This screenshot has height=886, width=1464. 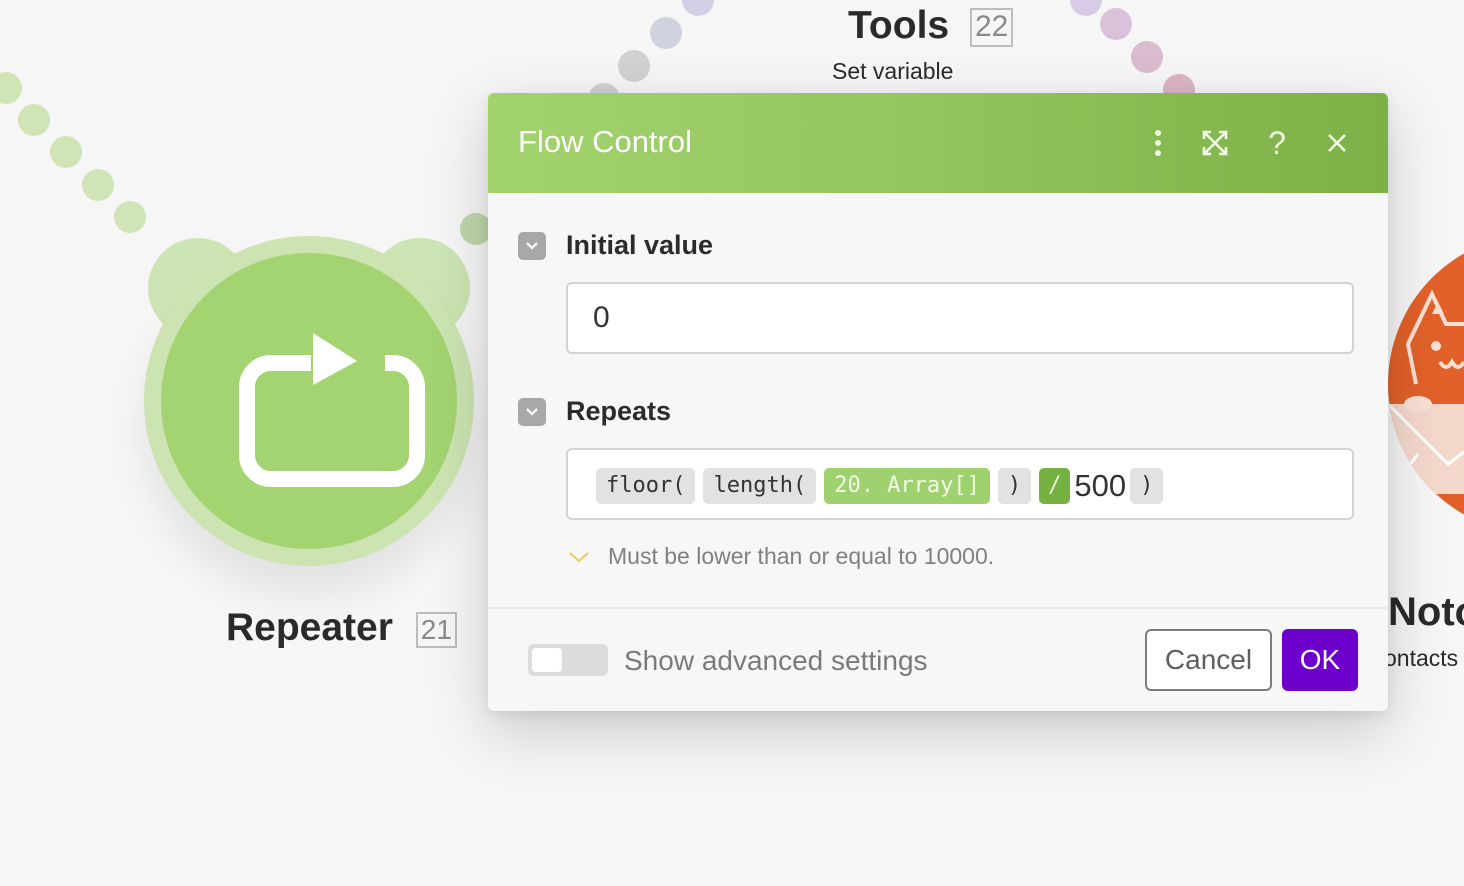 What do you see at coordinates (309, 627) in the screenshot?
I see `repeater-module-name: Repeater` at bounding box center [309, 627].